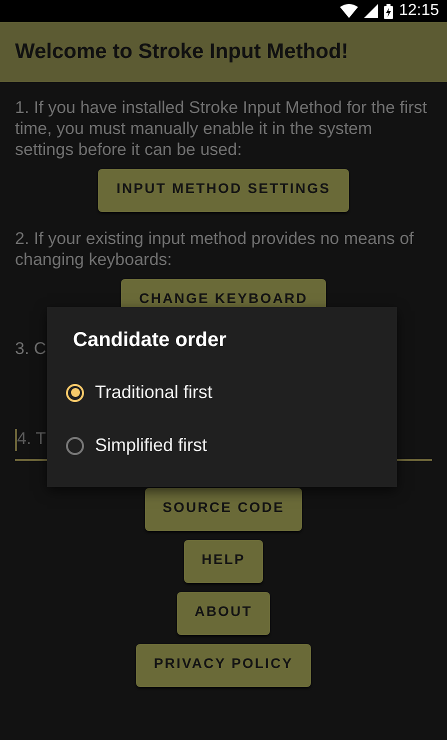  Describe the element at coordinates (30, 348) in the screenshot. I see `instruction-text: 3. C` at that location.